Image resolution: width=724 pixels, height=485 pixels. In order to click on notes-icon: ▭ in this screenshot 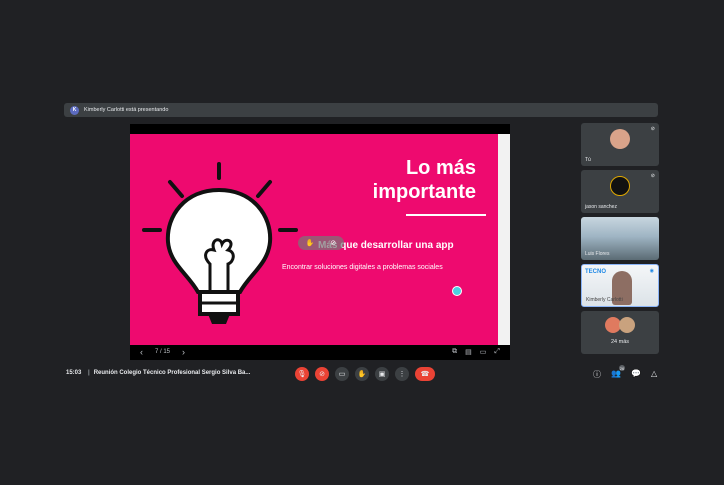, I will do `click(483, 352)`.